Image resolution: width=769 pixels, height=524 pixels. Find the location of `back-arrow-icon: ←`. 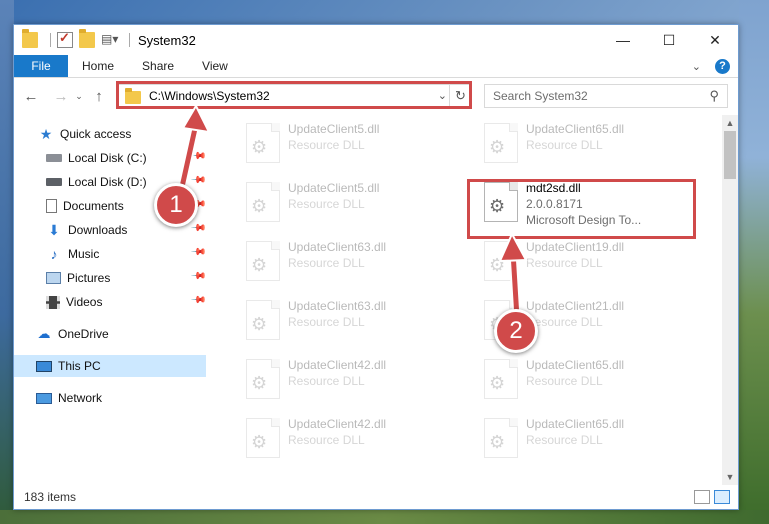

back-arrow-icon: ← is located at coordinates (31, 96).